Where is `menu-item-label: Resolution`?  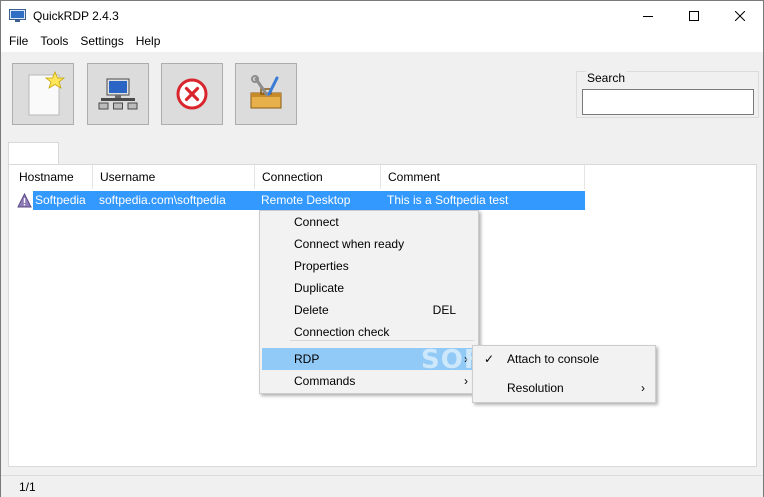
menu-item-label: Resolution is located at coordinates (535, 388).